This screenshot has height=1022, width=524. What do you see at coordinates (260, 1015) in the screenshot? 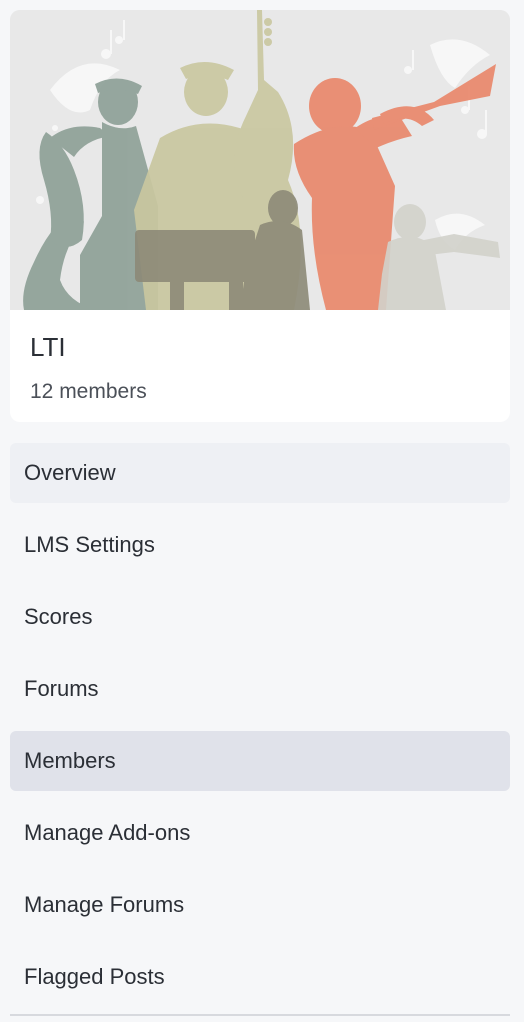
I see `bottom-divider` at bounding box center [260, 1015].